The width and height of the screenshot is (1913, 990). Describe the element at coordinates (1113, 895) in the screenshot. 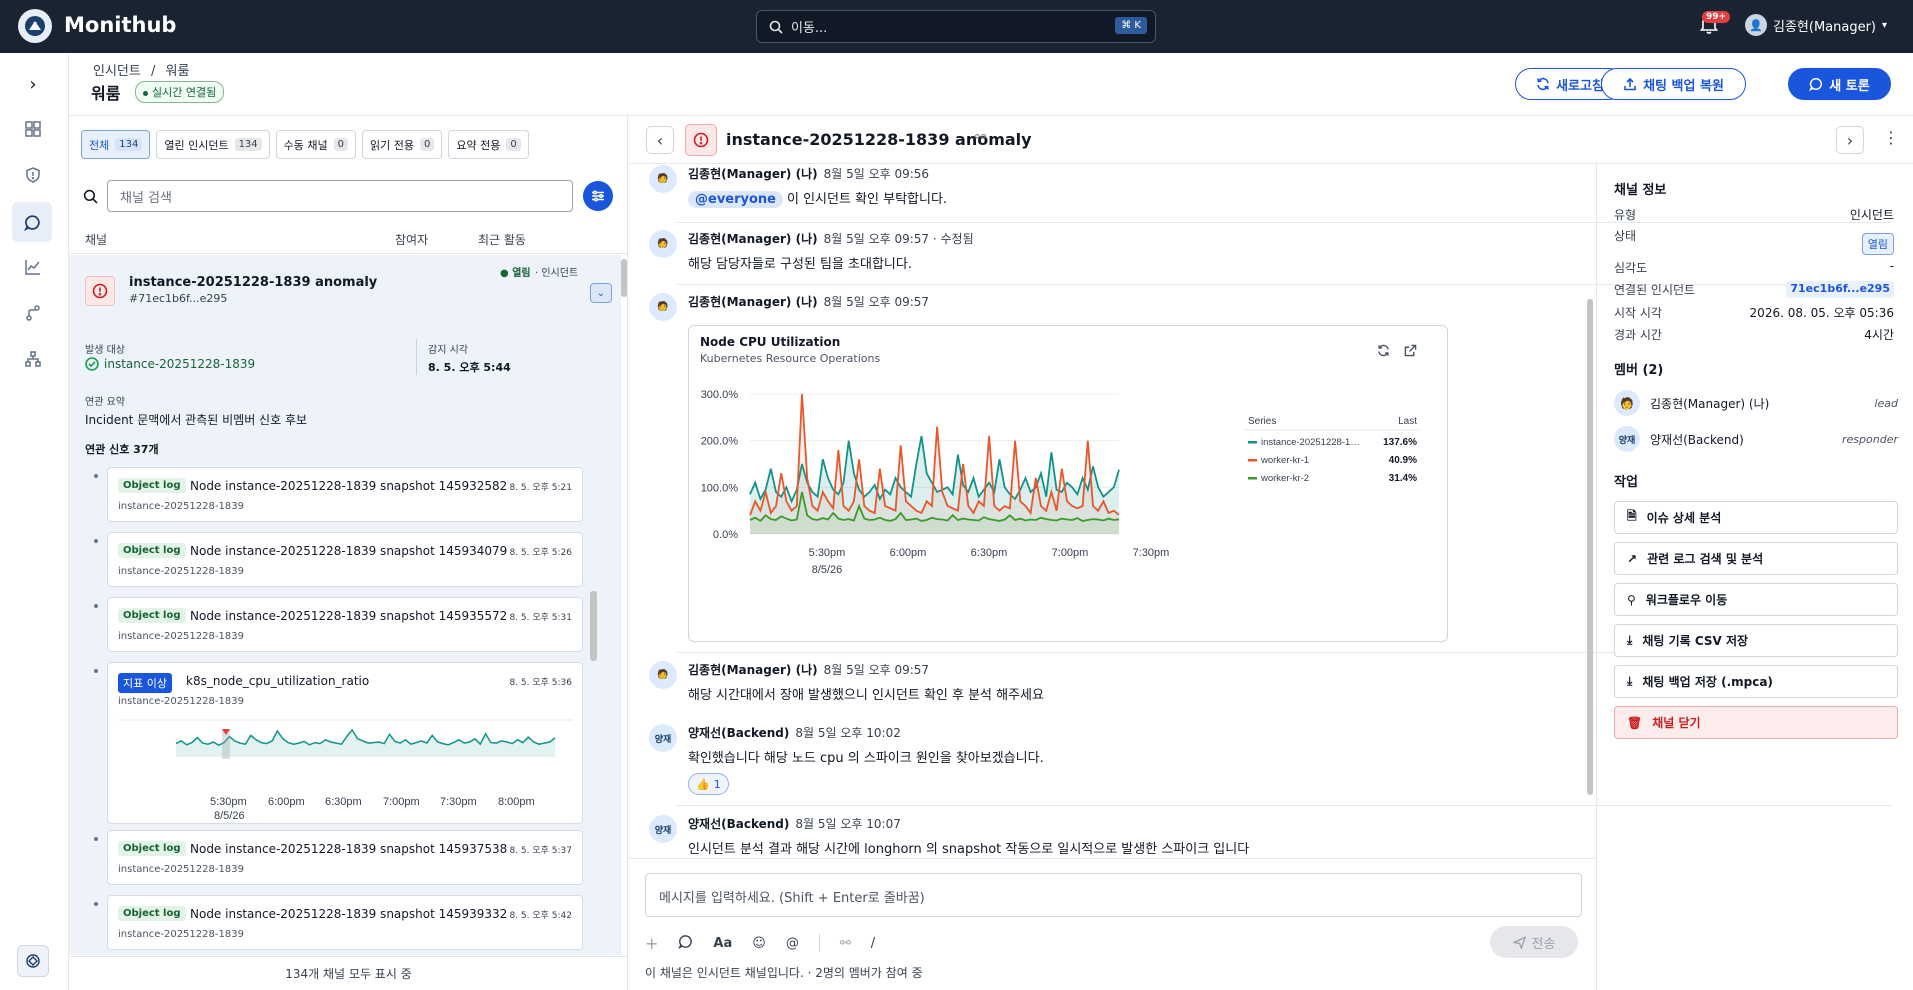

I see `message-input: 메시지를 입력하세요. (Shift + Enter로 줄바꿈)` at that location.